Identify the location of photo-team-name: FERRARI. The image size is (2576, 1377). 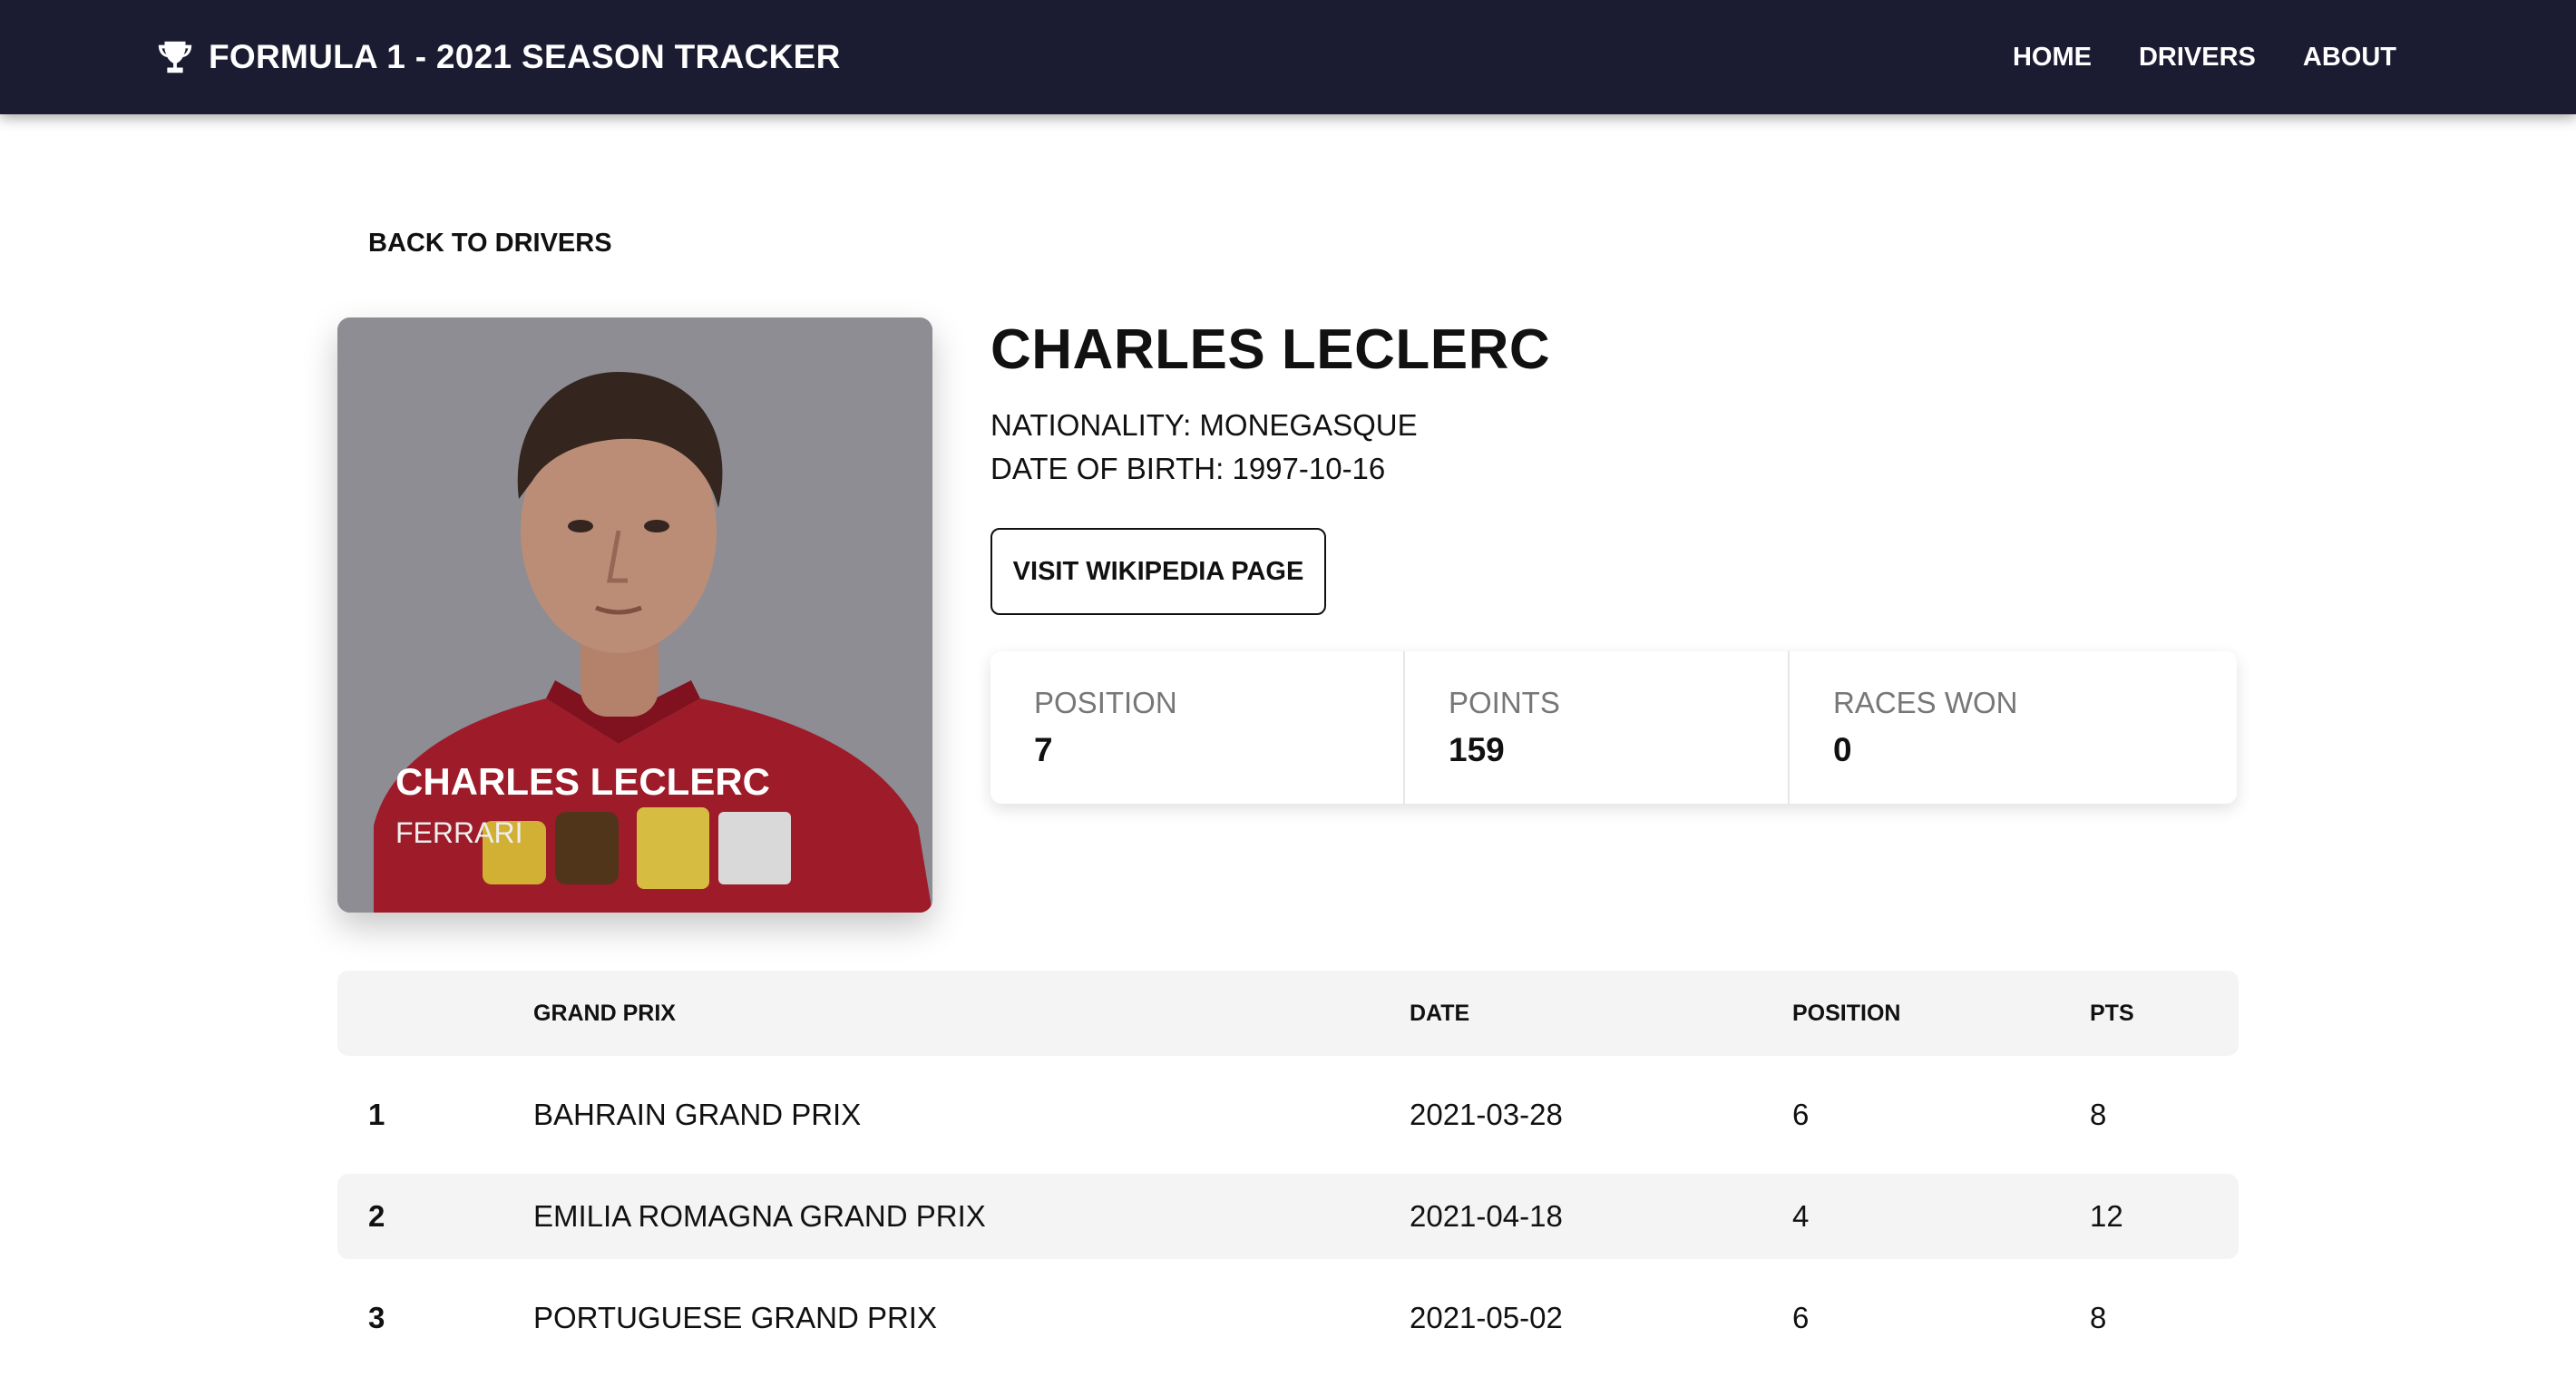
(459, 832).